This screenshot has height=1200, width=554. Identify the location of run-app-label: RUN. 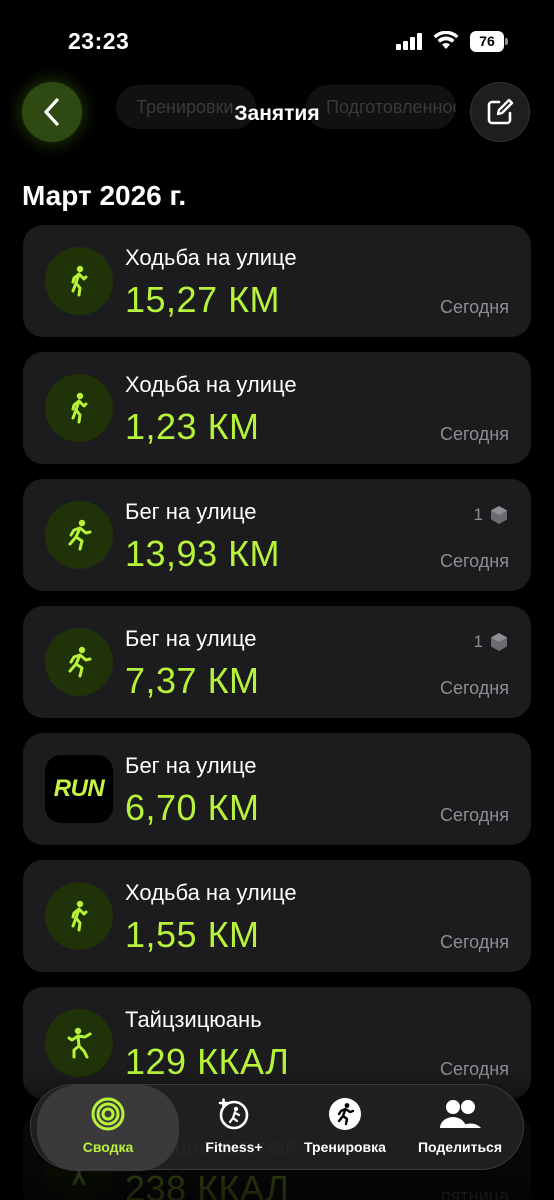
(79, 788).